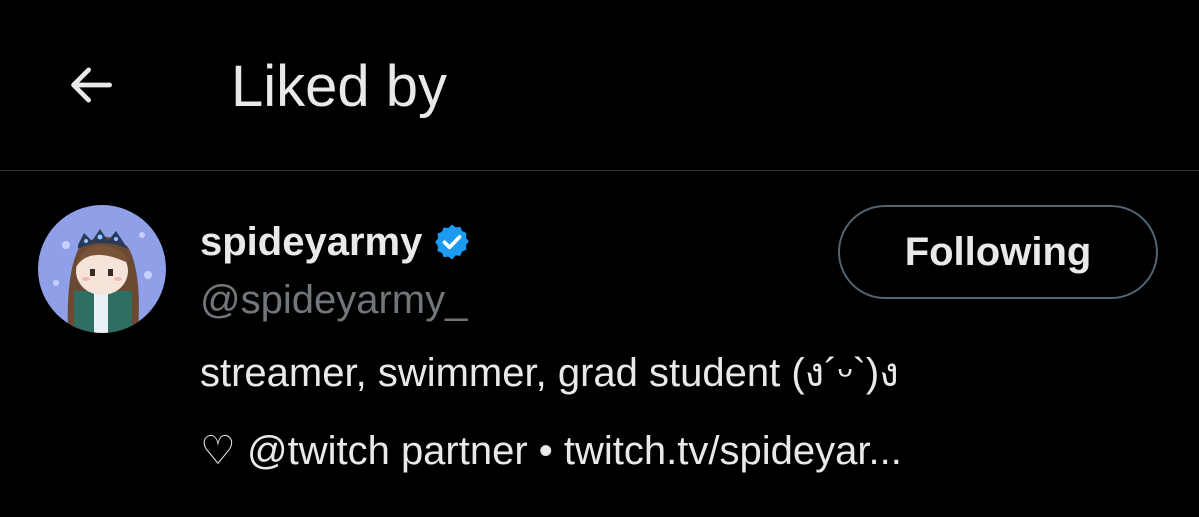 This screenshot has height=517, width=1199. What do you see at coordinates (998, 252) in the screenshot?
I see `following-button: Following` at bounding box center [998, 252].